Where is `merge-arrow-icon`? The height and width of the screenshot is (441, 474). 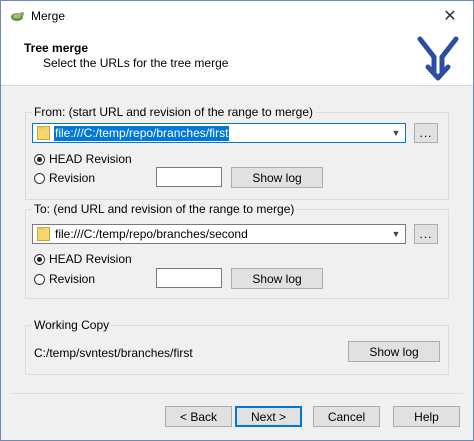
merge-arrow-icon is located at coordinates (438, 58).